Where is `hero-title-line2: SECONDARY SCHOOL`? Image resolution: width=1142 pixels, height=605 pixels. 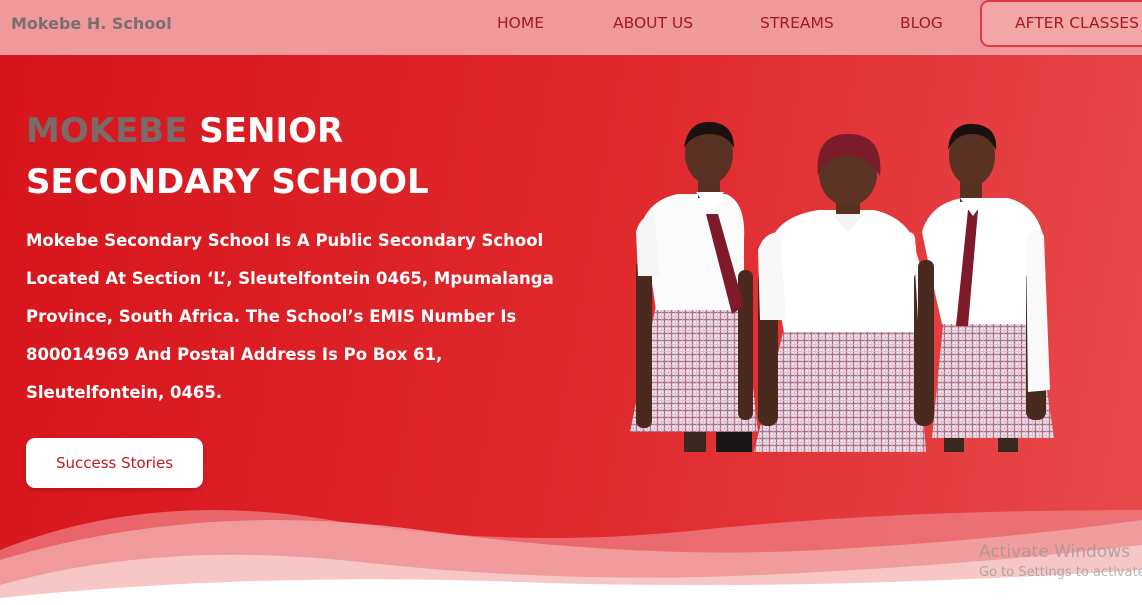 hero-title-line2: SECONDARY SCHOOL is located at coordinates (227, 182).